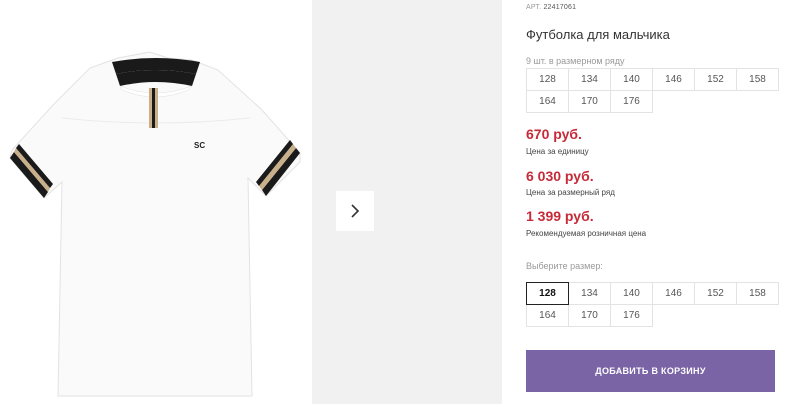  Describe the element at coordinates (589, 101) in the screenshot. I see `pack-size-cell: 170` at that location.